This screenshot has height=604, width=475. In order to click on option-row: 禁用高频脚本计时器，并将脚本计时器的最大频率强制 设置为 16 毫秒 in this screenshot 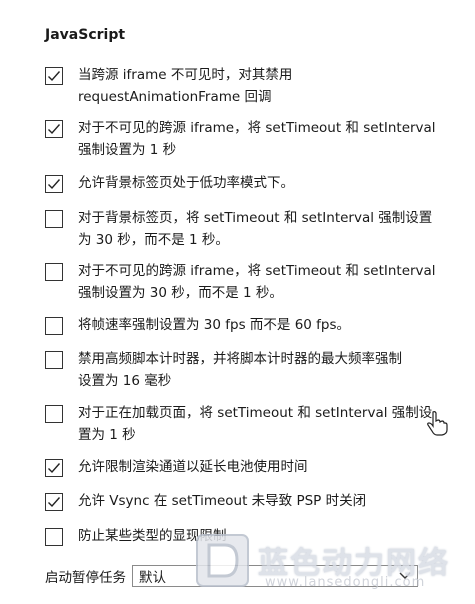, I will do `click(250, 371)`.